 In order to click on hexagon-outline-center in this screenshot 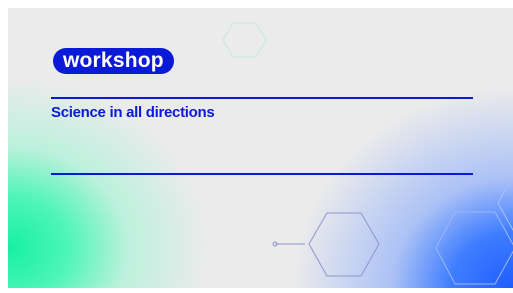, I will do `click(344, 244)`.